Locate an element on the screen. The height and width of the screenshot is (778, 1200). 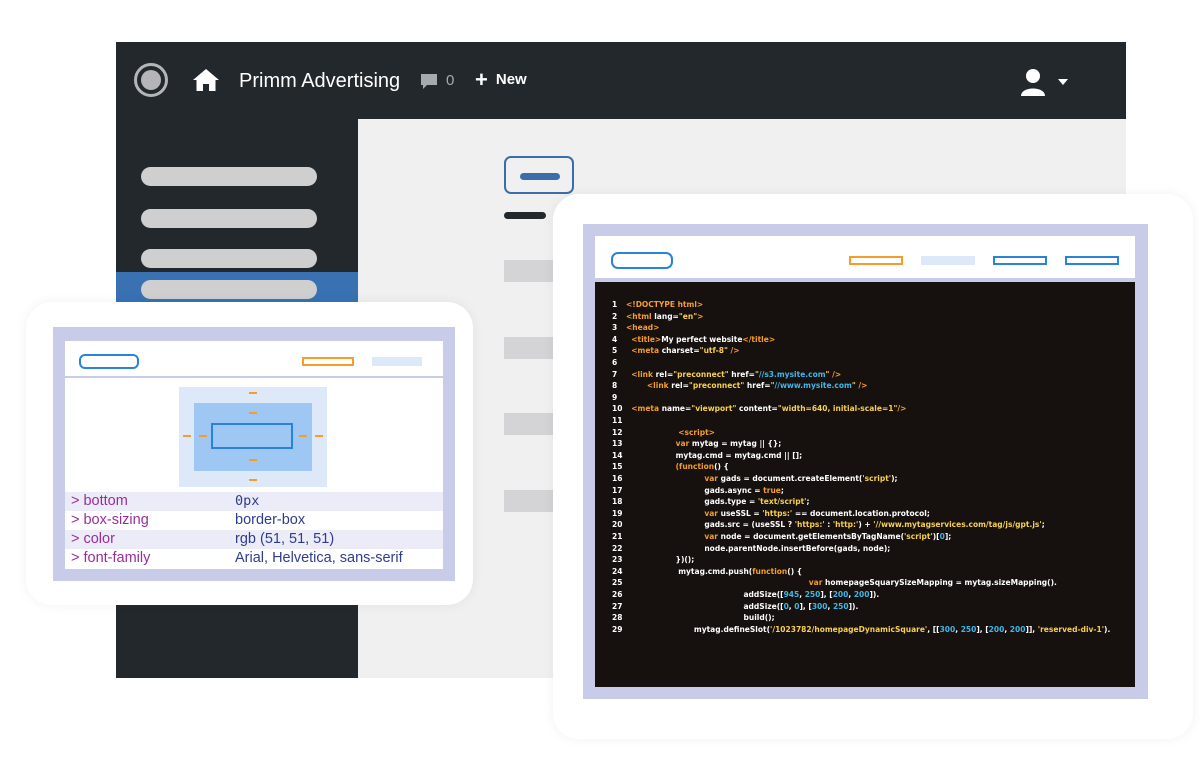
new-label: New is located at coordinates (511, 79).